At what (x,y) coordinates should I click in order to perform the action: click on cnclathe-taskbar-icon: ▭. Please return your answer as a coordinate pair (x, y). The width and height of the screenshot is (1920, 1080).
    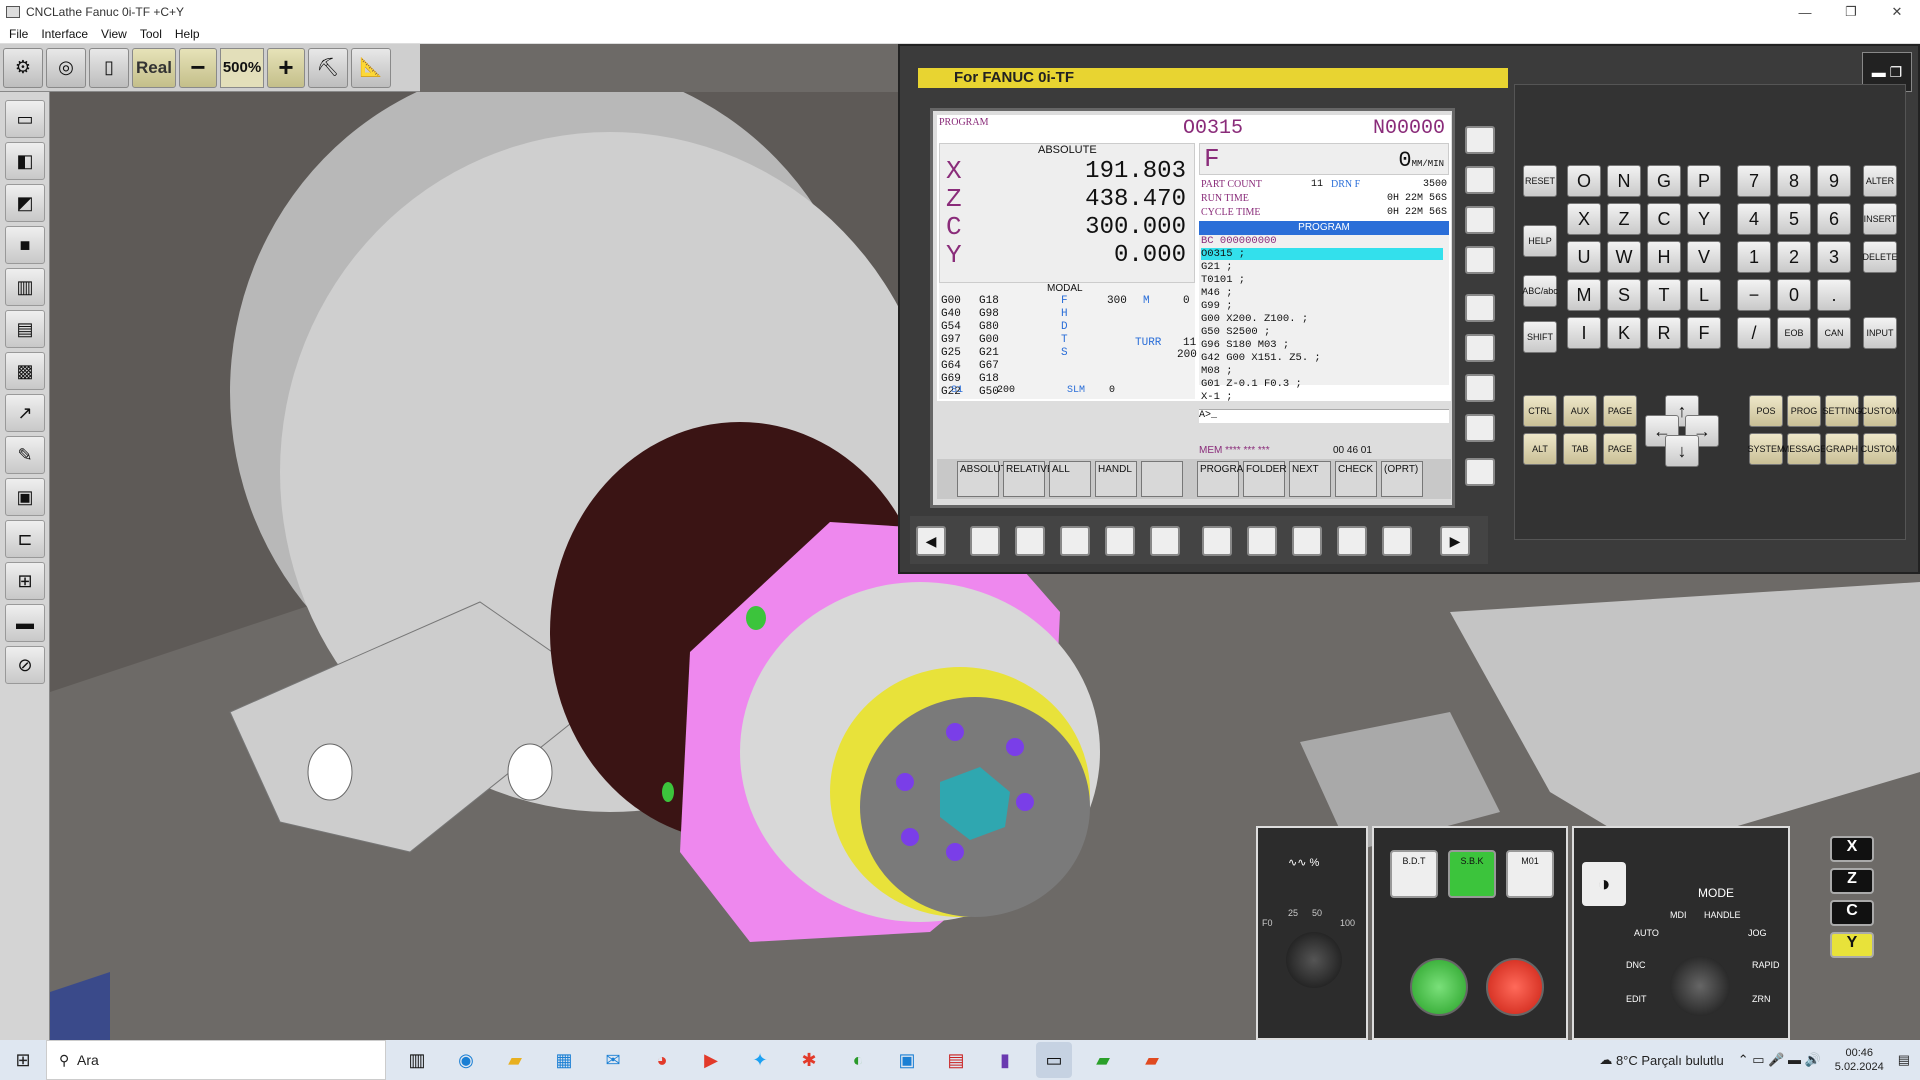
    Looking at the image, I should click on (1054, 1060).